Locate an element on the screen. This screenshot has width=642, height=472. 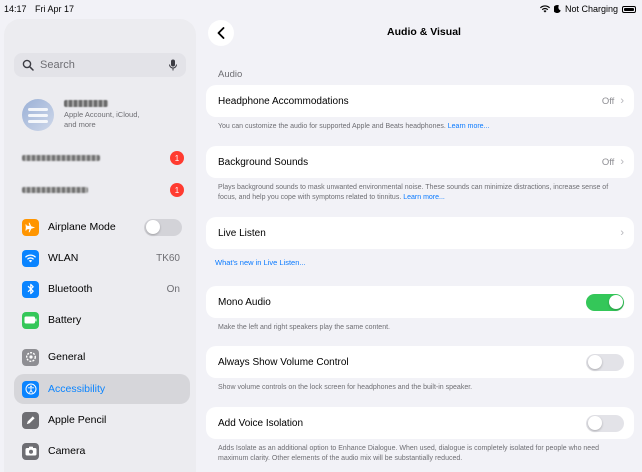
live-listen-row: Live Listen › is located at coordinates (420, 233).